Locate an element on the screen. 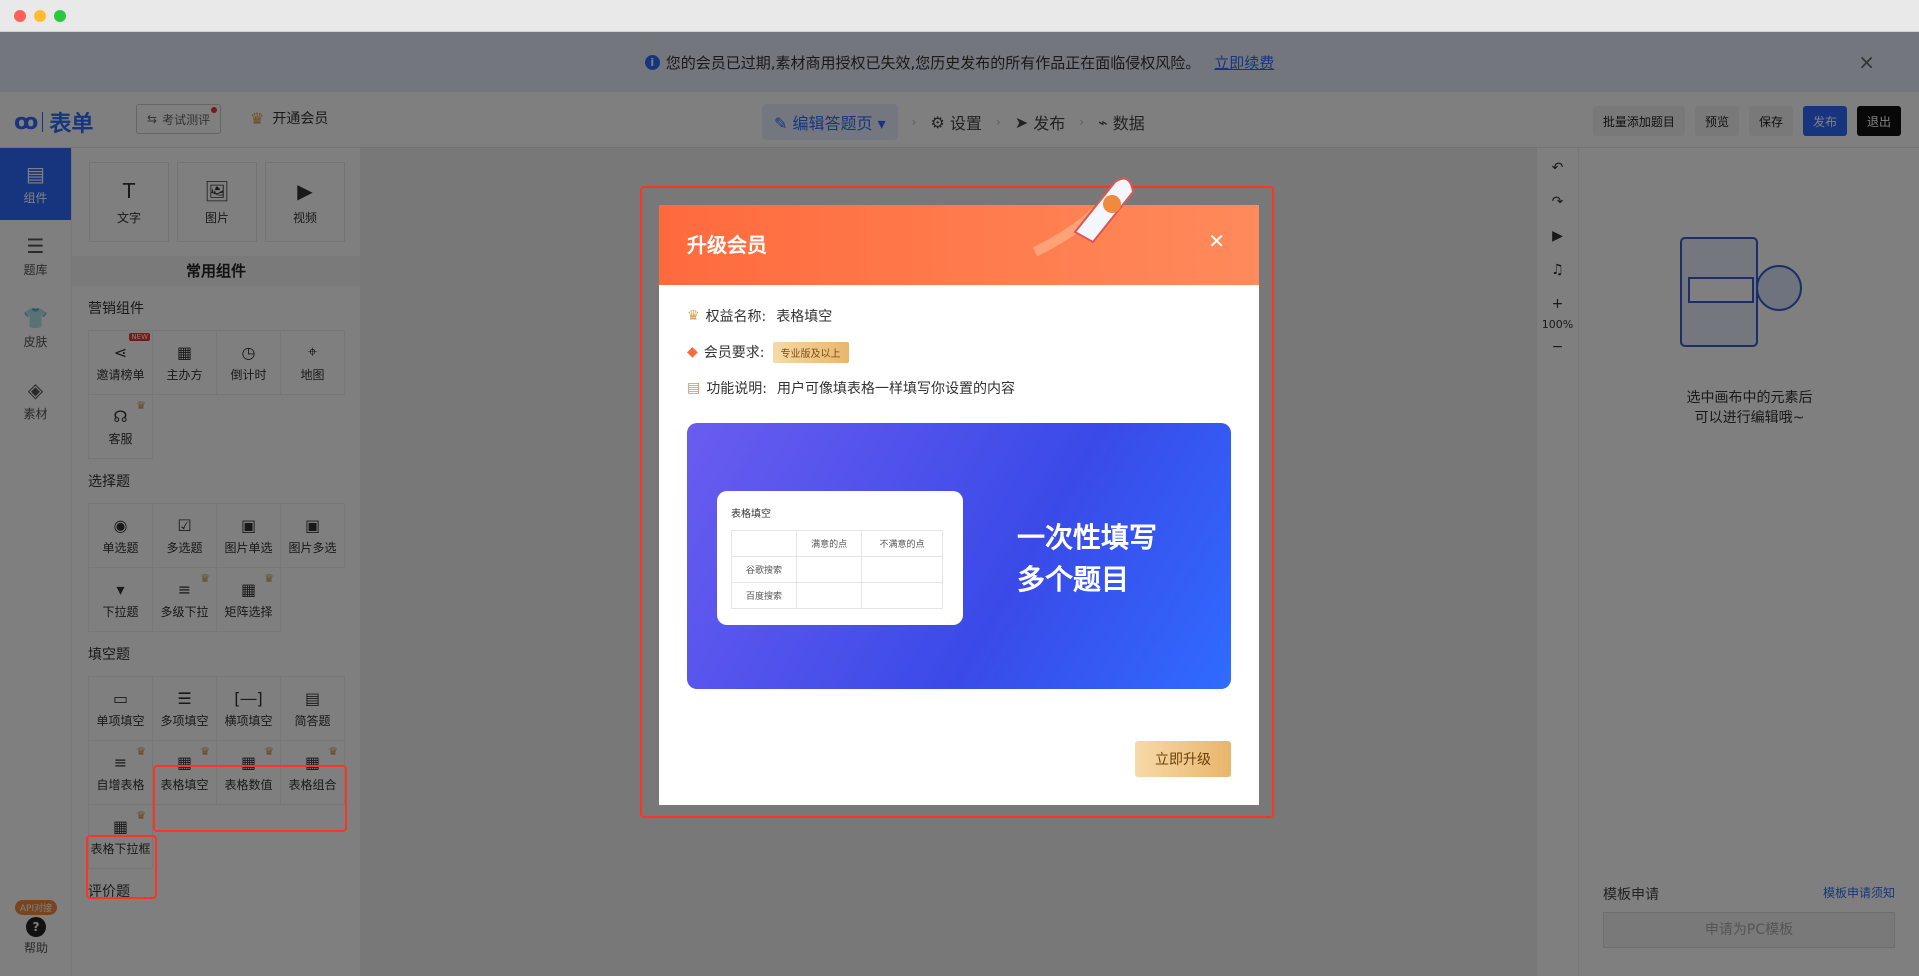 The image size is (1919, 976). upgrade-button: 立即升级 is located at coordinates (1183, 759).